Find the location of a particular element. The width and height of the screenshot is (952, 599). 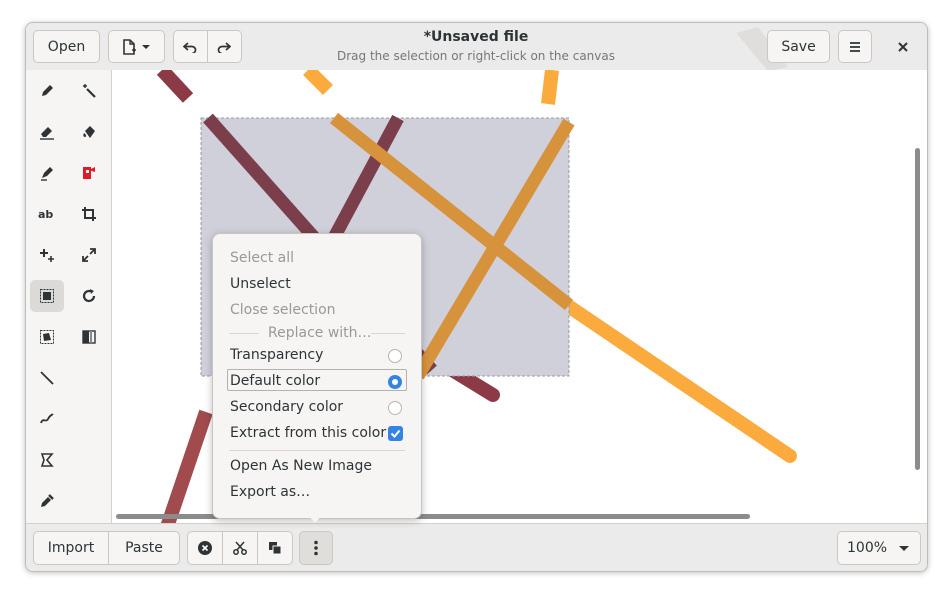

sparkle-icon is located at coordinates (47, 255).